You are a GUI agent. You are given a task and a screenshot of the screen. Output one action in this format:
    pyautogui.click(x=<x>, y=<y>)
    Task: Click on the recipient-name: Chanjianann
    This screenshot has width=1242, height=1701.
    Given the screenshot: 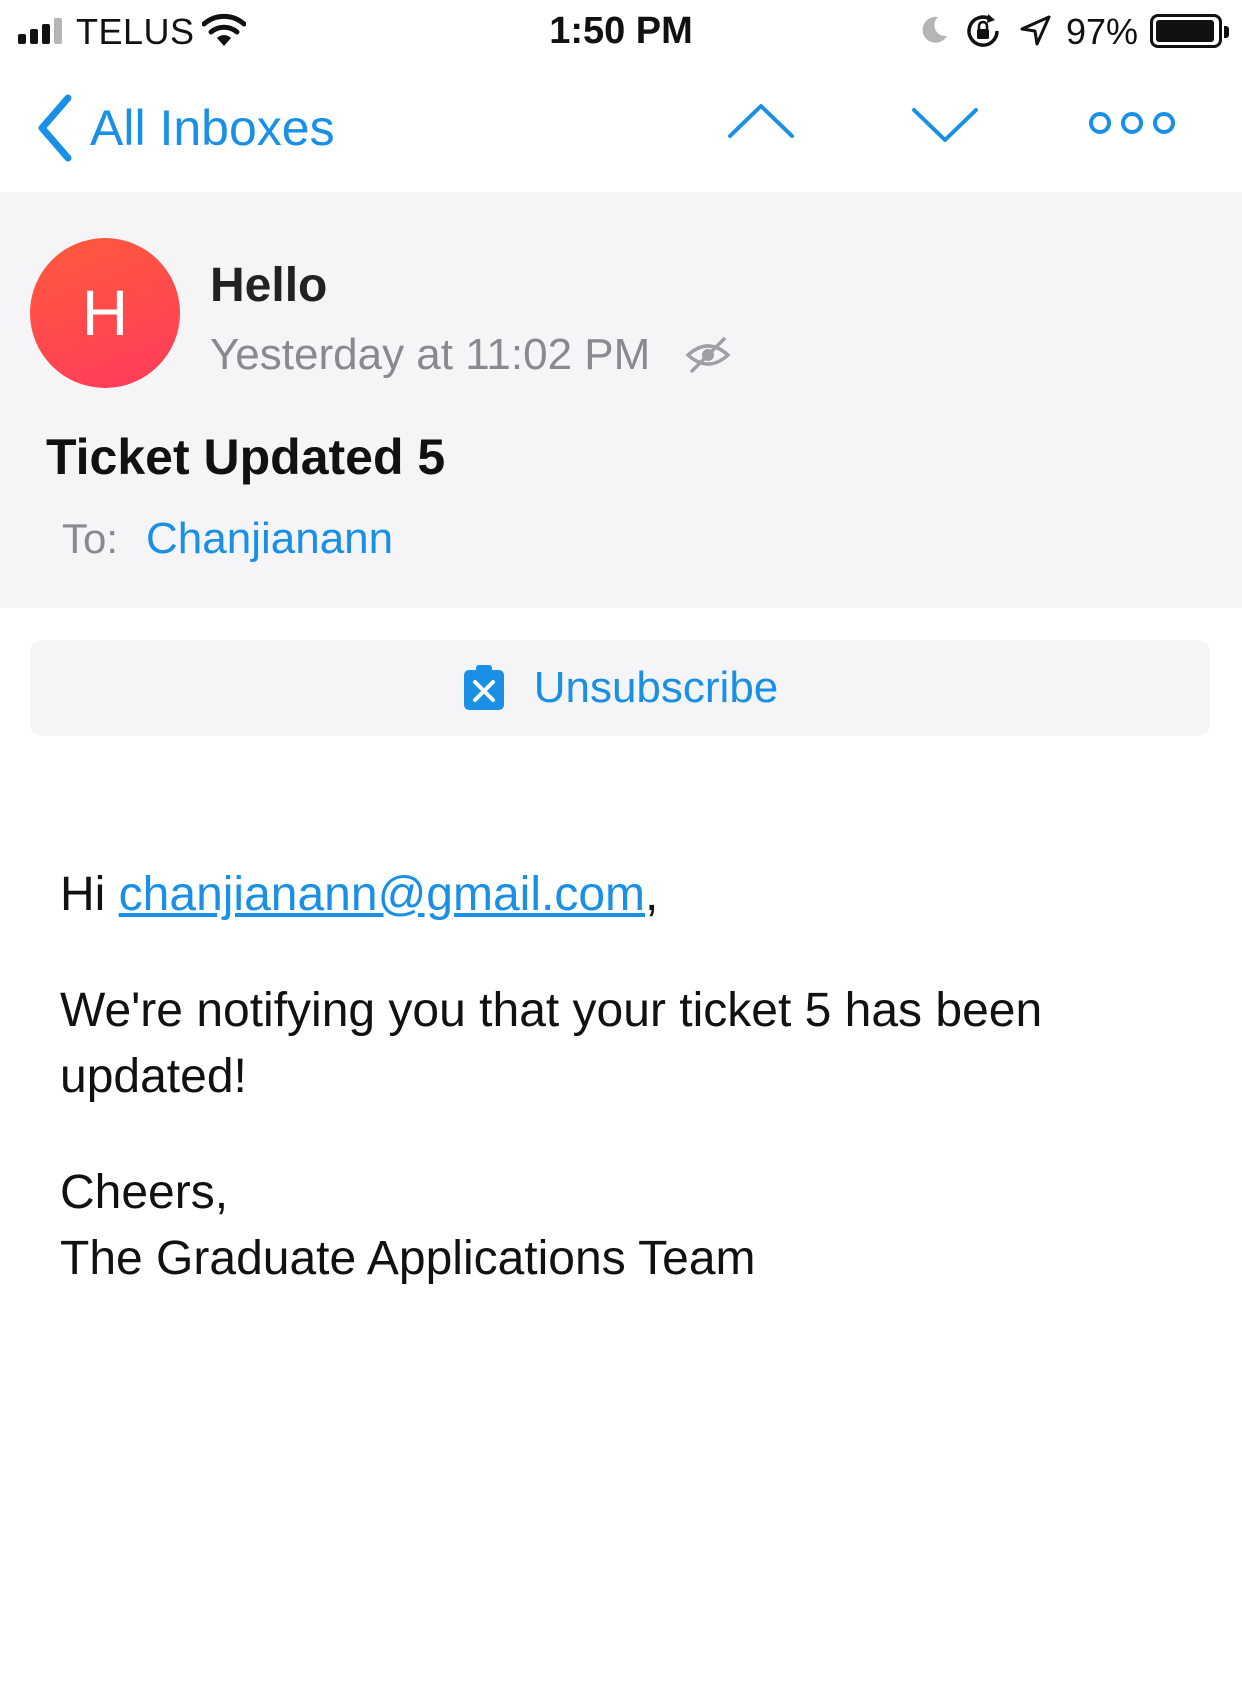 What is the action you would take?
    pyautogui.click(x=269, y=539)
    